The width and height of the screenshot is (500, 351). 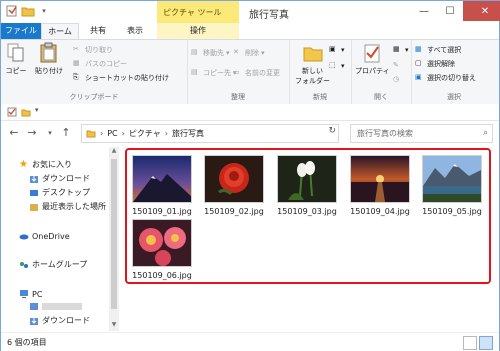 I want to click on details-view-icon, so click(x=470, y=343).